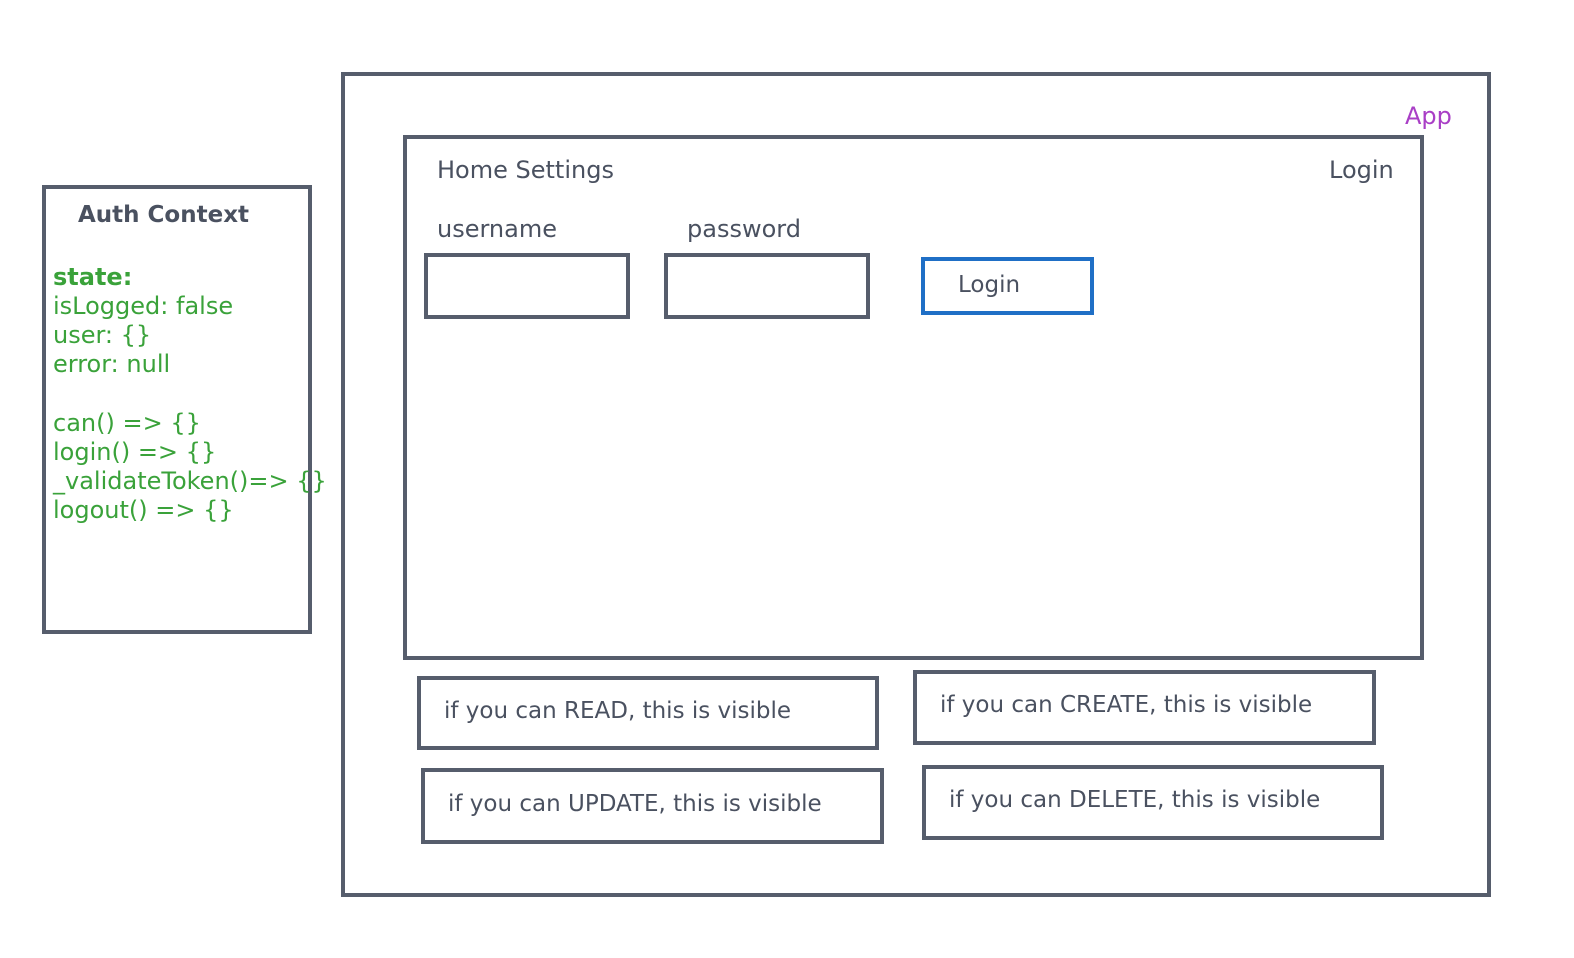  What do you see at coordinates (527, 286) in the screenshot?
I see `username-input` at bounding box center [527, 286].